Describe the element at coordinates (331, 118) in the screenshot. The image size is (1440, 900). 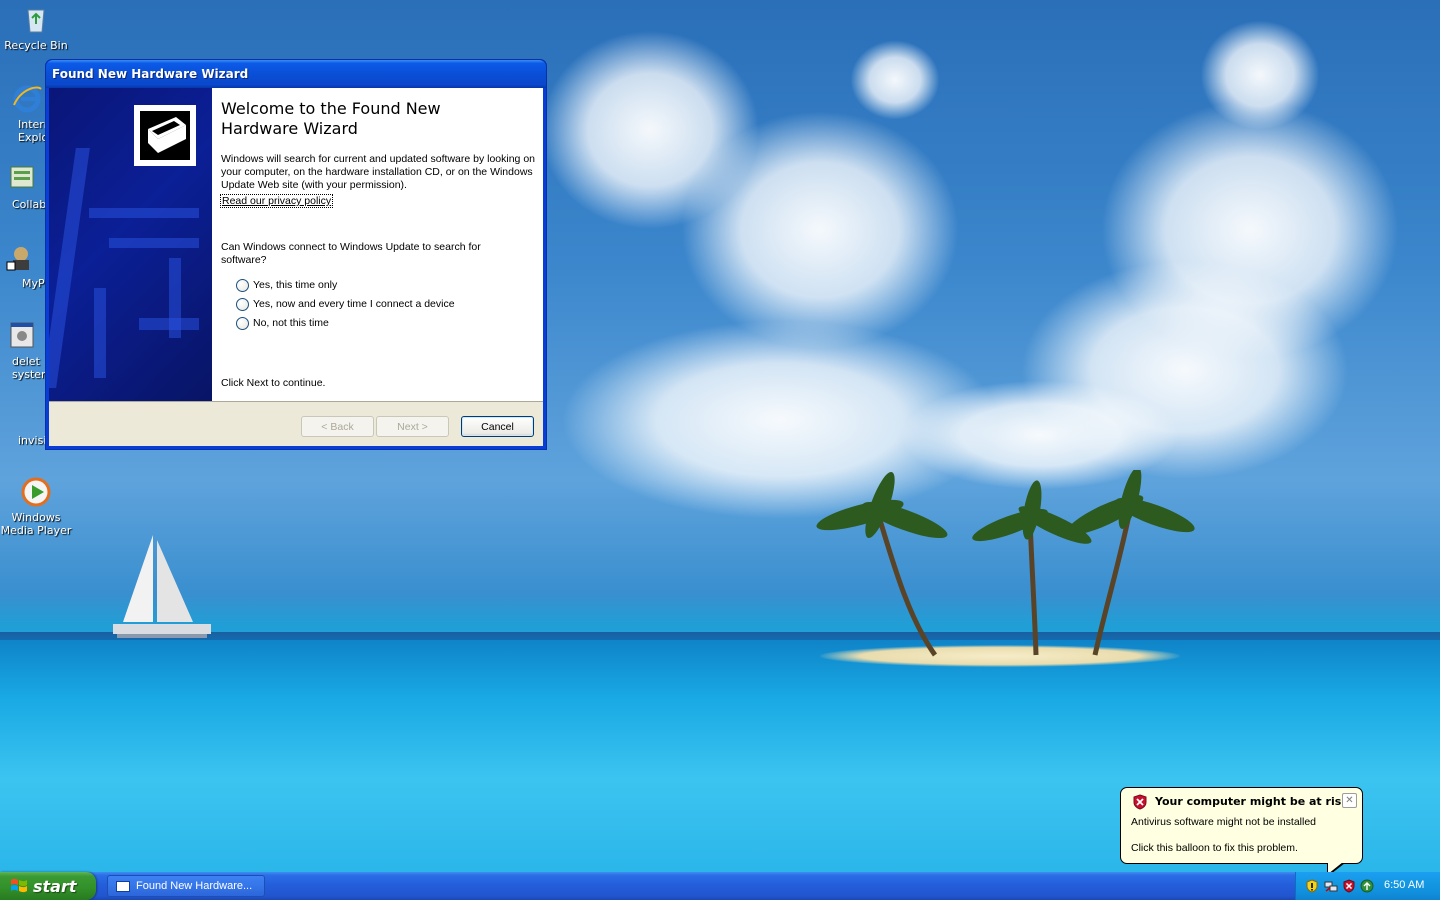
I see `wizard-heading: Welcome to the Found New Hardware Wizard` at that location.